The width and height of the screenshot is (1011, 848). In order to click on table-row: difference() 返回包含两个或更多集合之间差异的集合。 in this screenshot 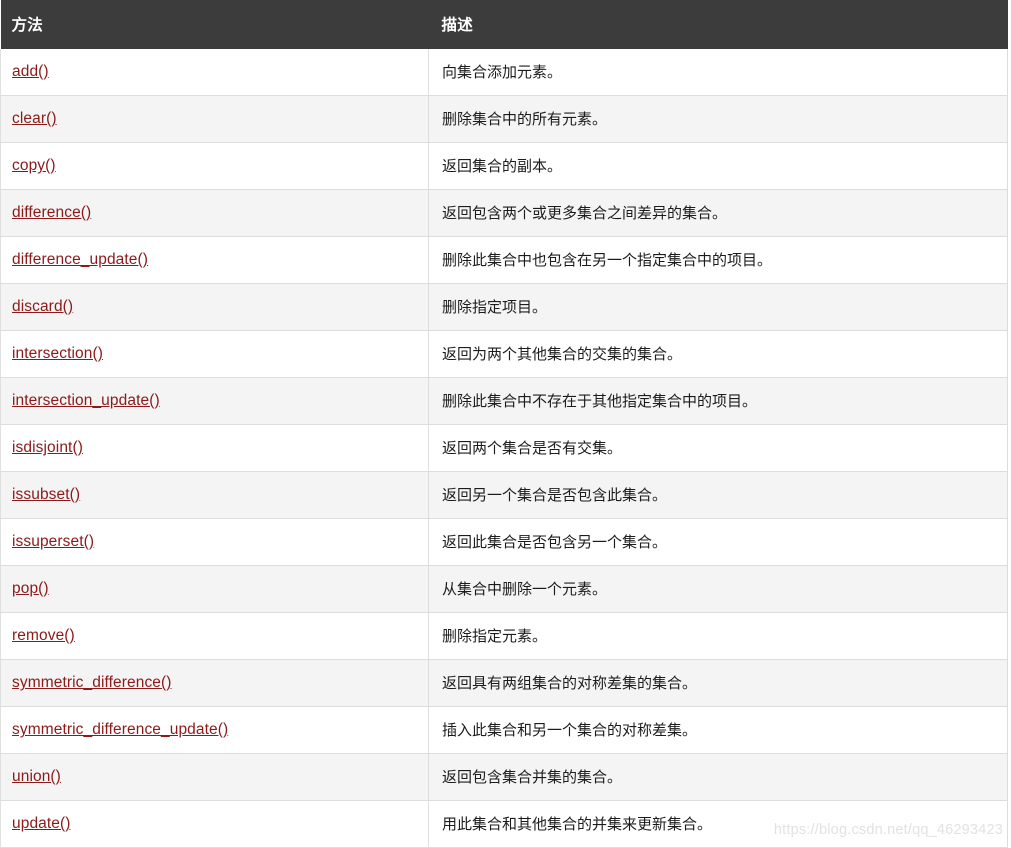, I will do `click(504, 213)`.